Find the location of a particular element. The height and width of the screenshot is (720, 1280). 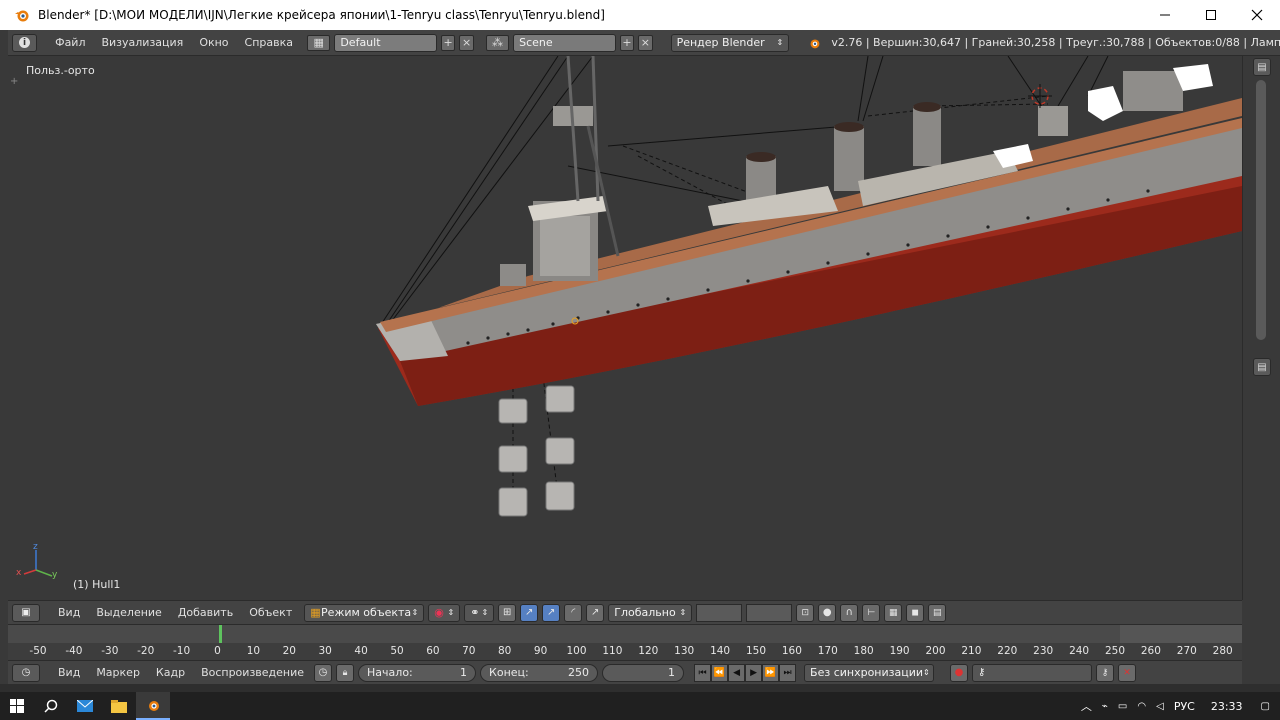

screen-layout-field: Default is located at coordinates (385, 42).